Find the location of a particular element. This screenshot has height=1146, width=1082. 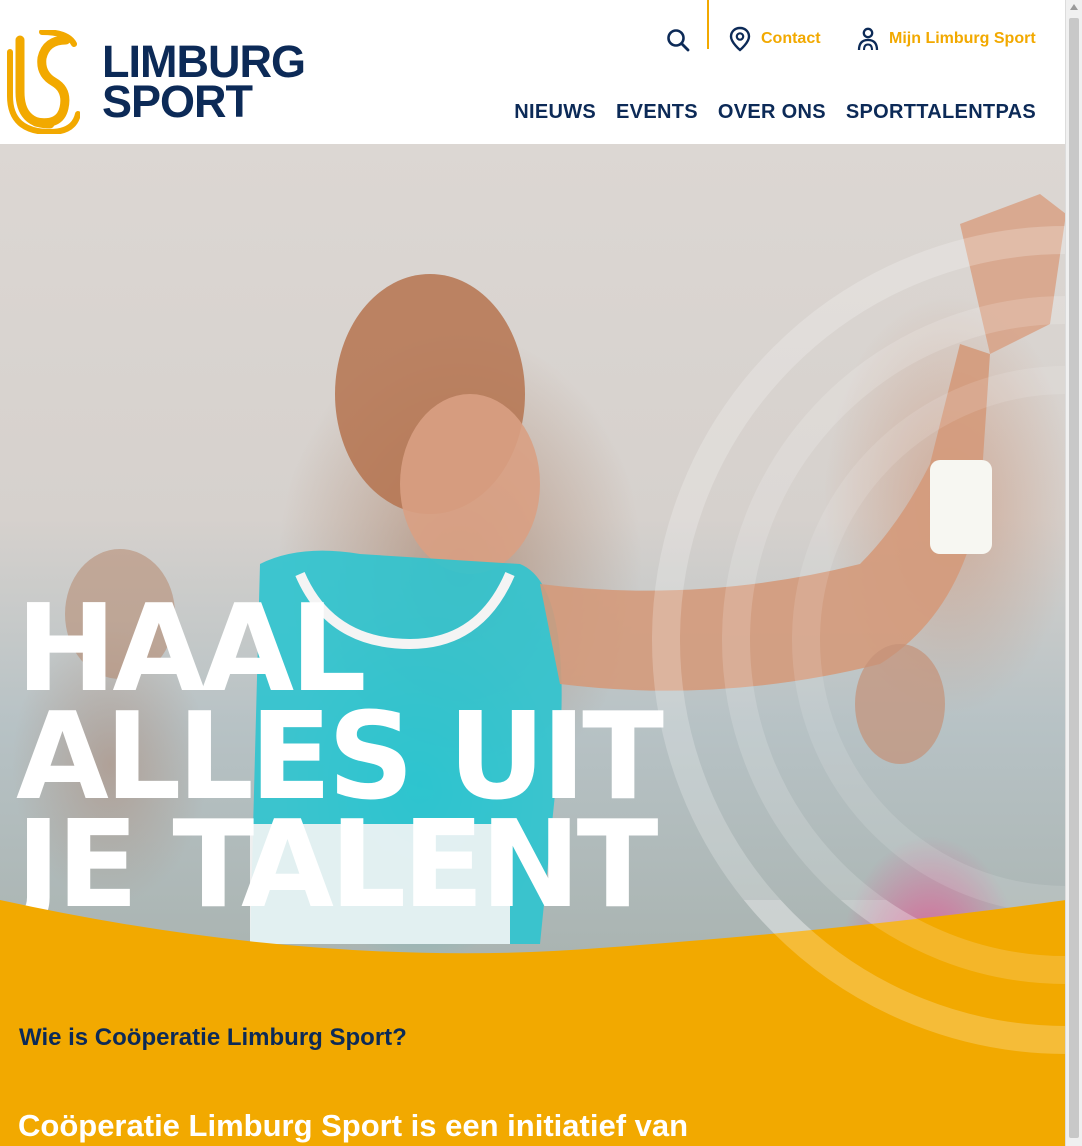

scrollbar-thumb is located at coordinates (1074, 578).